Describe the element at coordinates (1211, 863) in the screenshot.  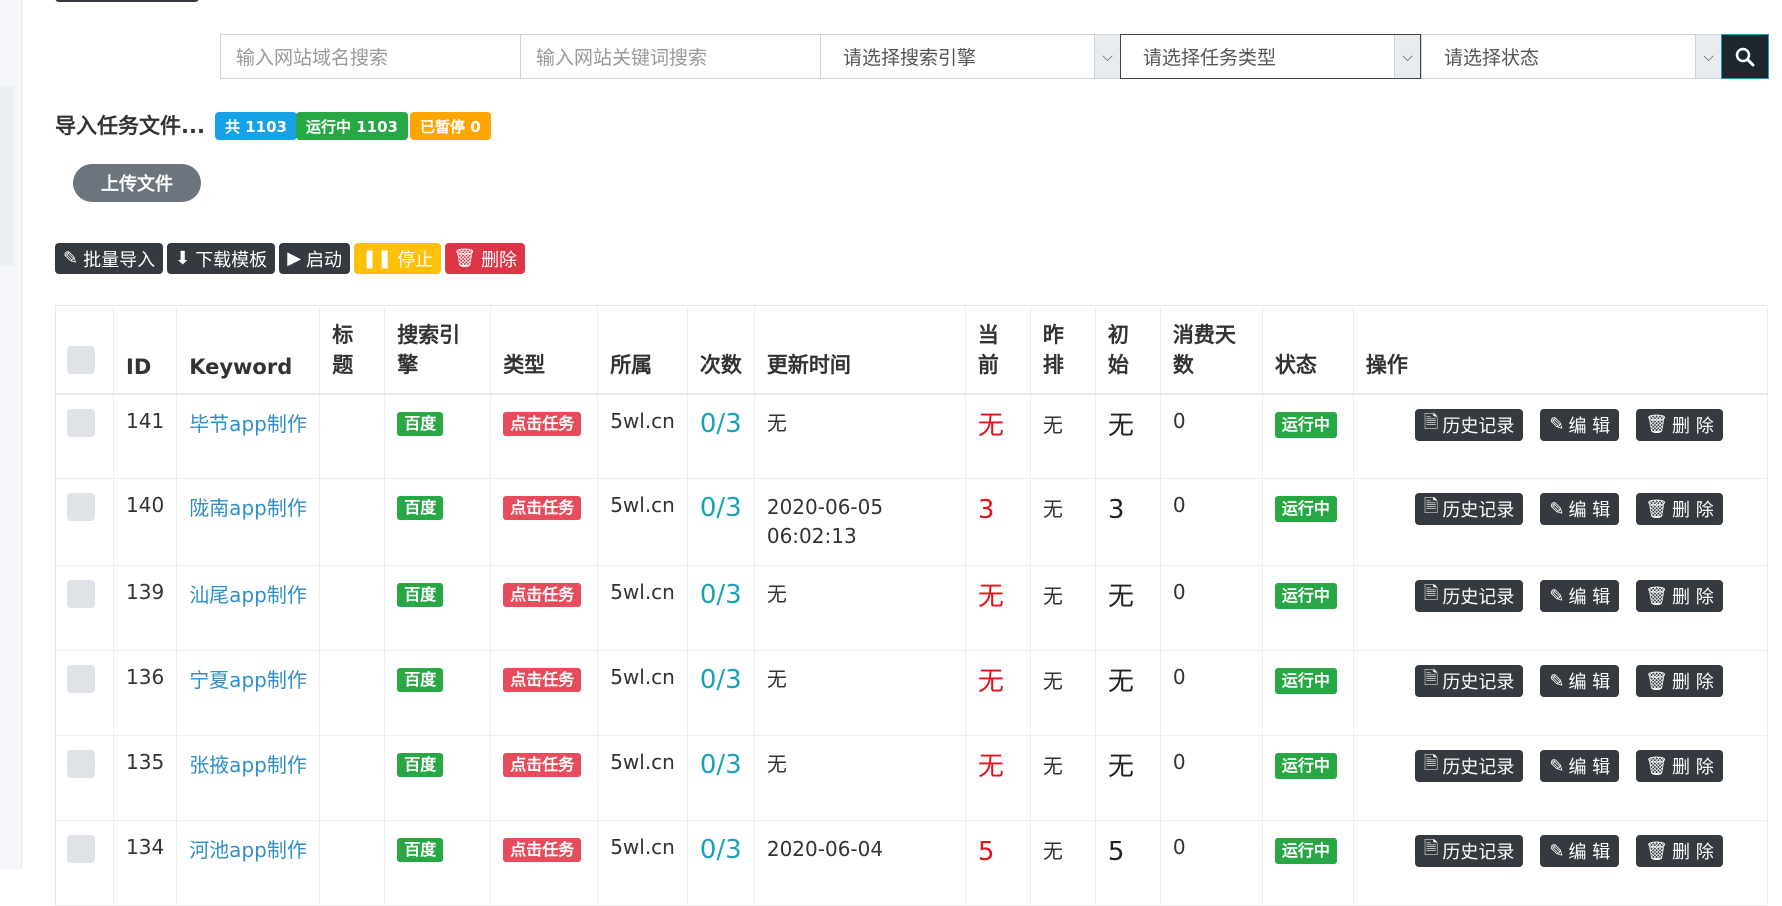
I see `row-days: 0` at that location.